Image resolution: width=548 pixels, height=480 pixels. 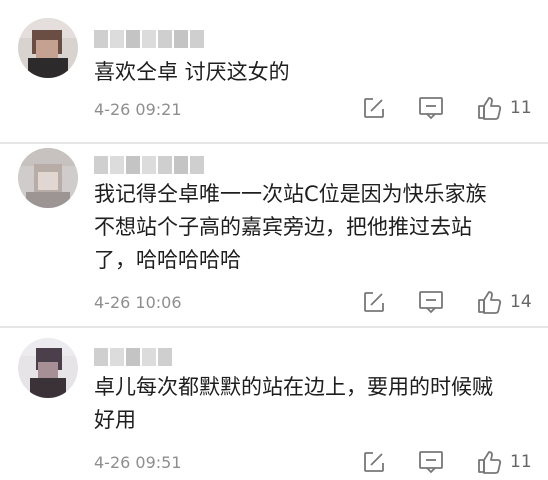 What do you see at coordinates (138, 109) in the screenshot?
I see `comment-date: 4-26 09:21` at bounding box center [138, 109].